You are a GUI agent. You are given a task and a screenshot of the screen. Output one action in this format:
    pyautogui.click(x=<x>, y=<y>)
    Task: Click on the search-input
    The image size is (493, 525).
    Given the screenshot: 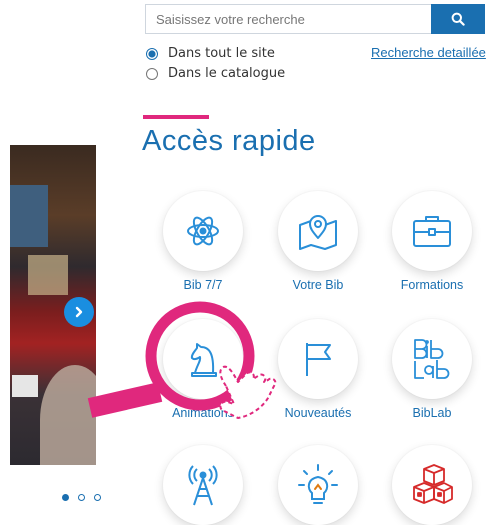 What is the action you would take?
    pyautogui.click(x=288, y=19)
    